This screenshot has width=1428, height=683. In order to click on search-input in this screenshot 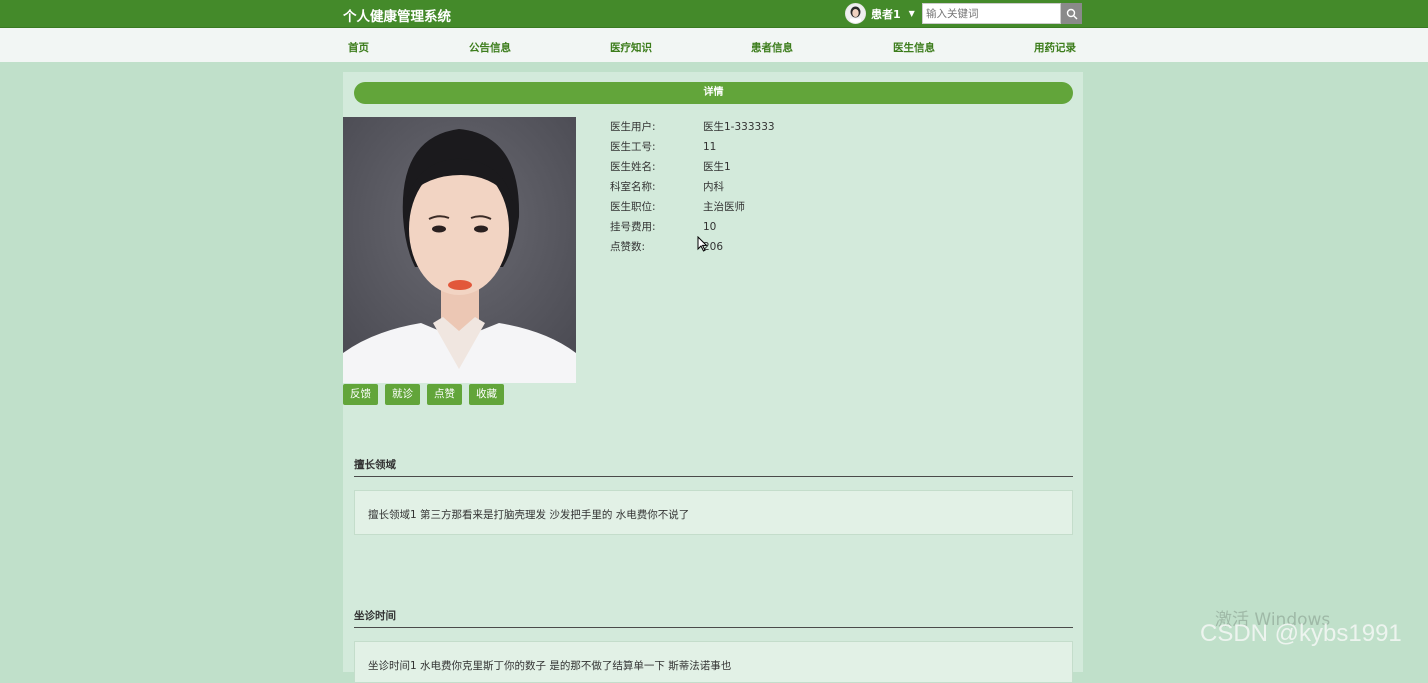, I will do `click(991, 13)`.